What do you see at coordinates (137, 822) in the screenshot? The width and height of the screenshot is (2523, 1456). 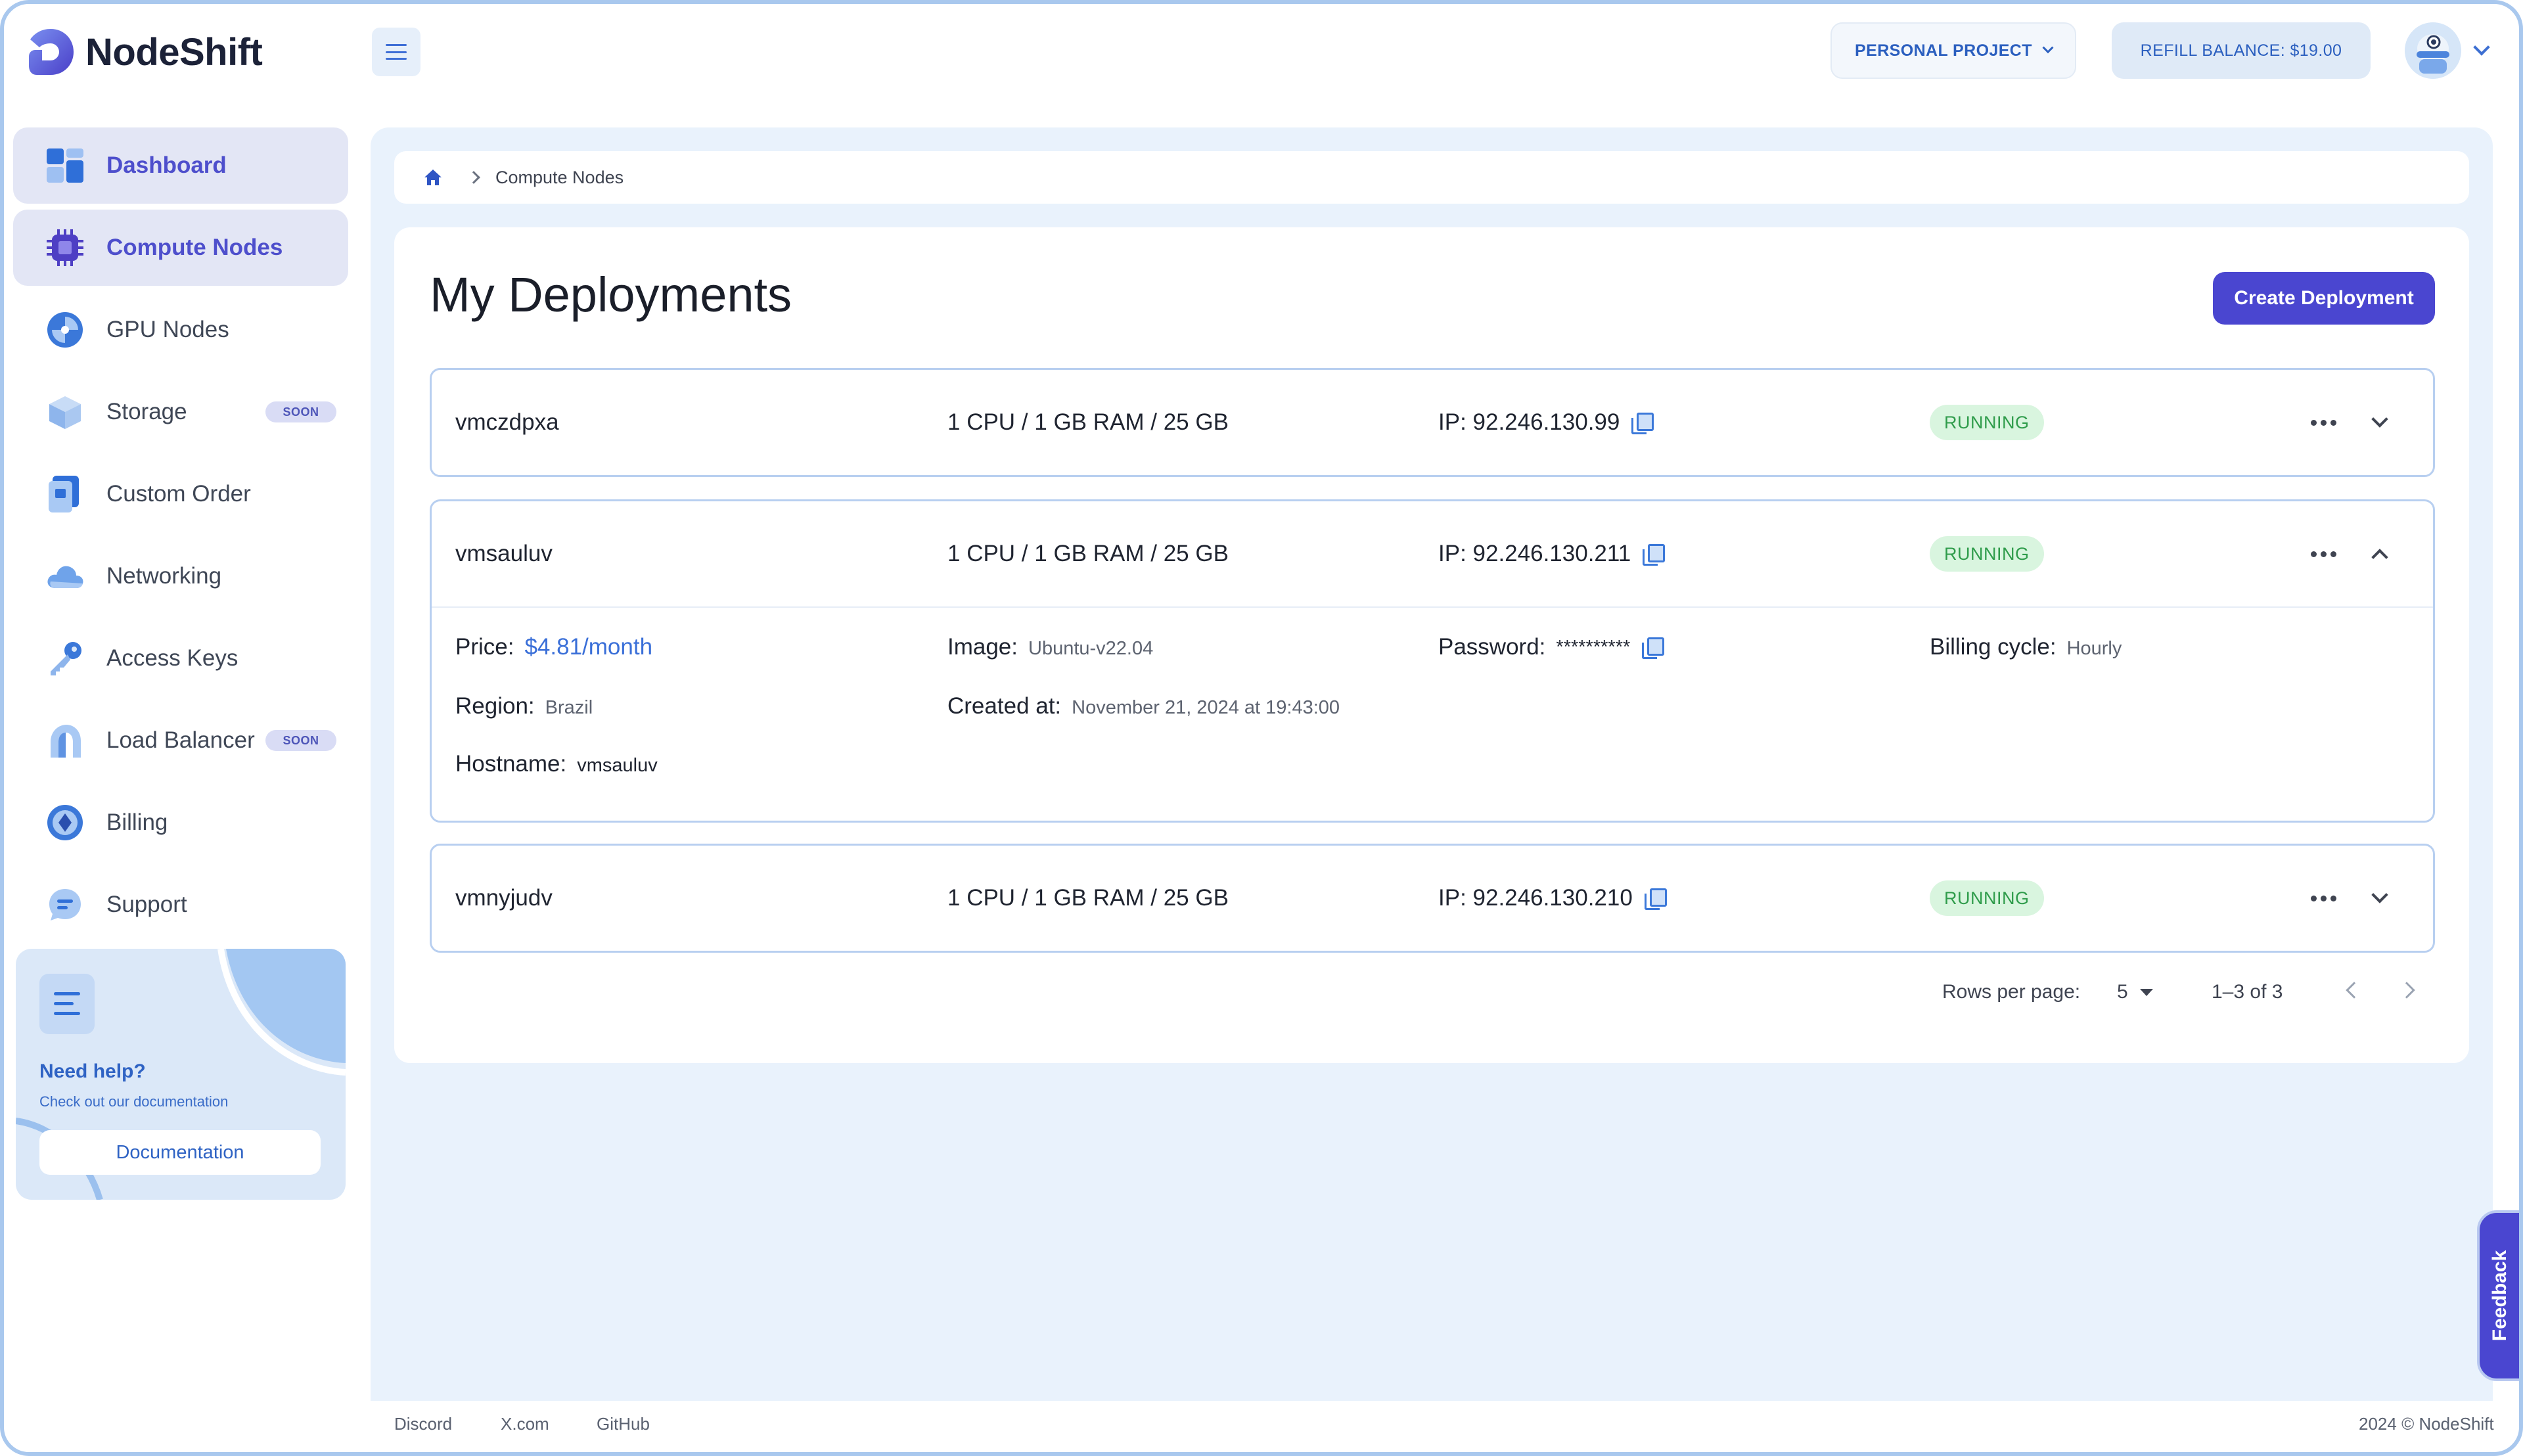 I see `sidebar-item-label: Billing` at bounding box center [137, 822].